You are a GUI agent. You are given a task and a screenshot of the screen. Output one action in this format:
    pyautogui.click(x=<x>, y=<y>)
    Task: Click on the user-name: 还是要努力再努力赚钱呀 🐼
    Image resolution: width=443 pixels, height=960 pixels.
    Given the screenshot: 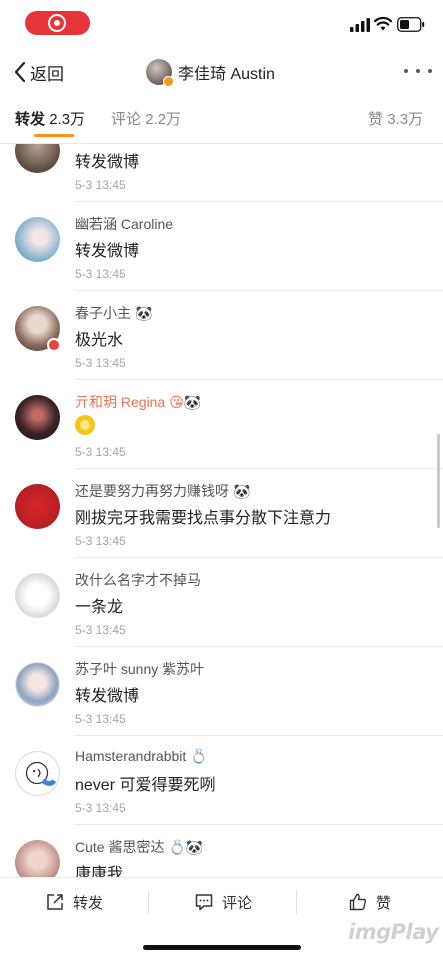 What is the action you would take?
    pyautogui.click(x=162, y=491)
    